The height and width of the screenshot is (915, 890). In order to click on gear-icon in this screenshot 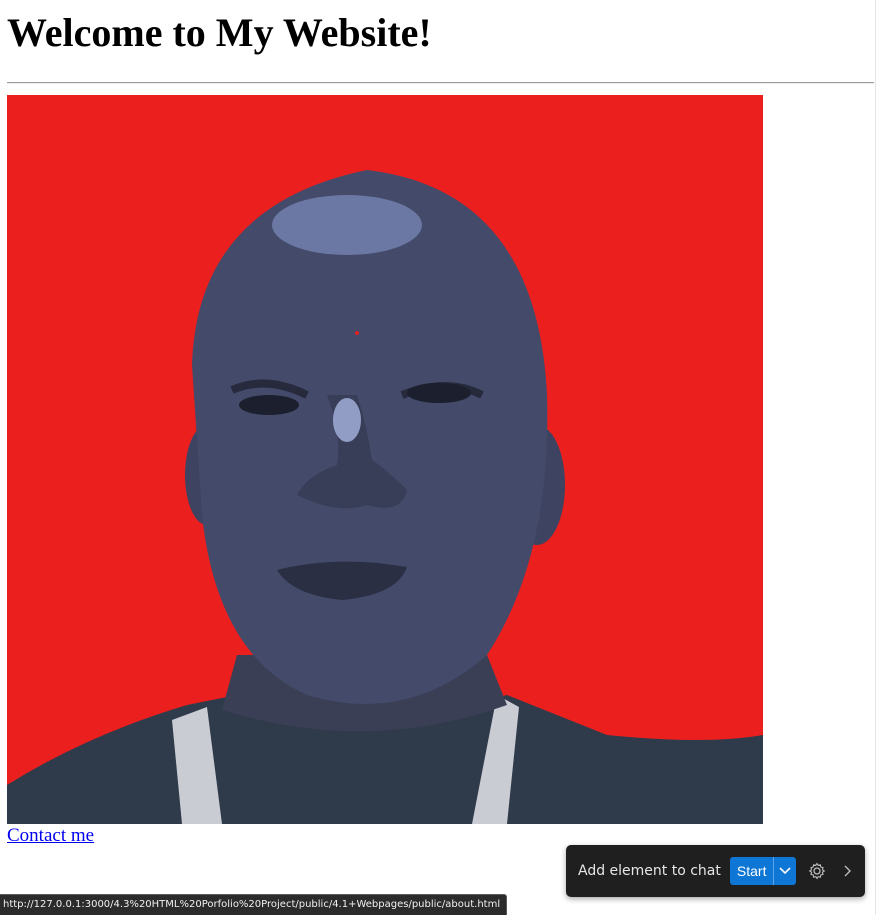, I will do `click(817, 871)`.